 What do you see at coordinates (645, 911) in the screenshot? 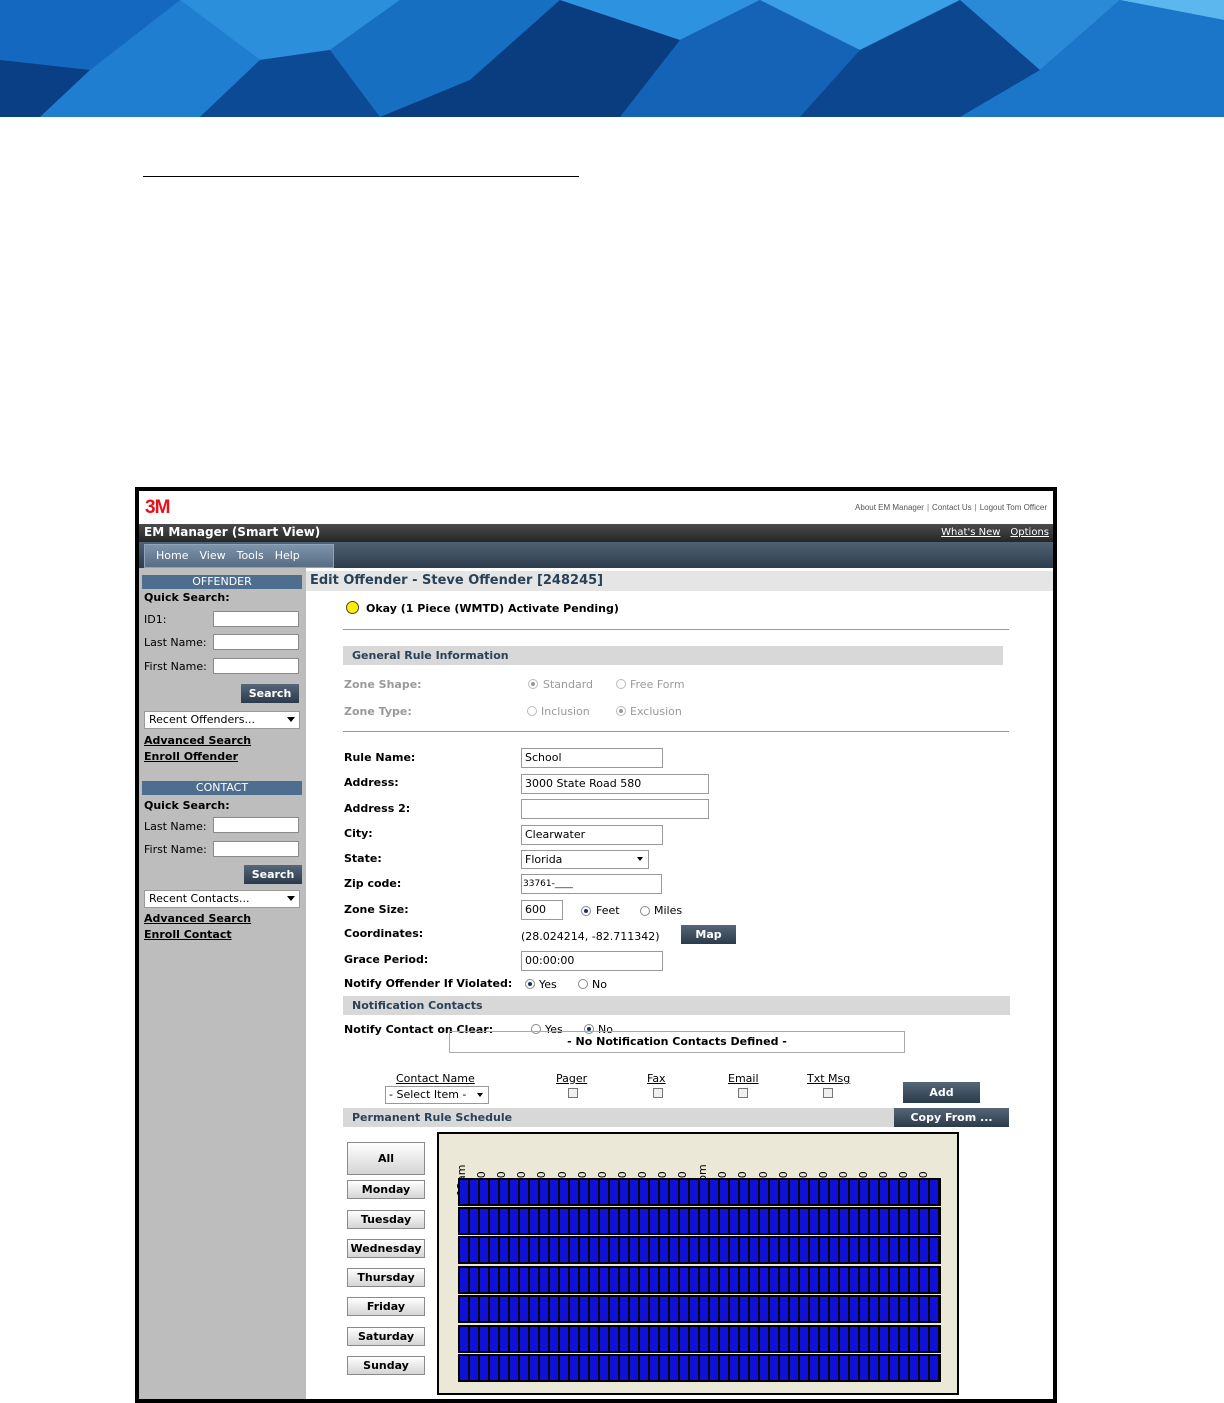
I see `unit-miles-radio` at bounding box center [645, 911].